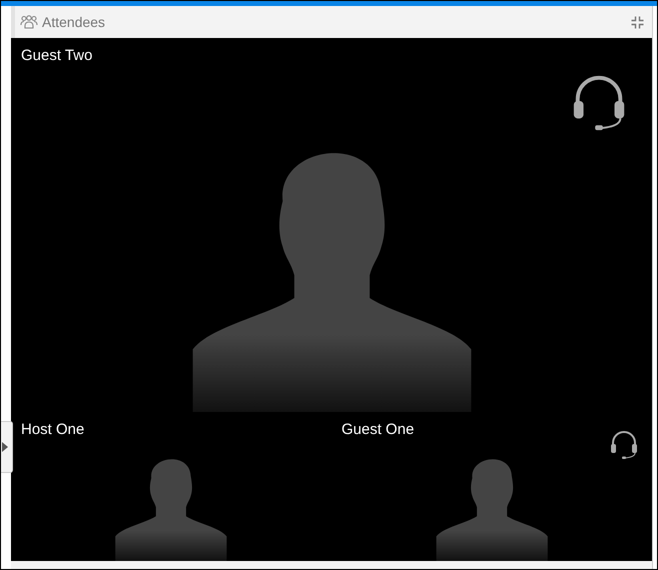  I want to click on collapse-icon, so click(637, 22).